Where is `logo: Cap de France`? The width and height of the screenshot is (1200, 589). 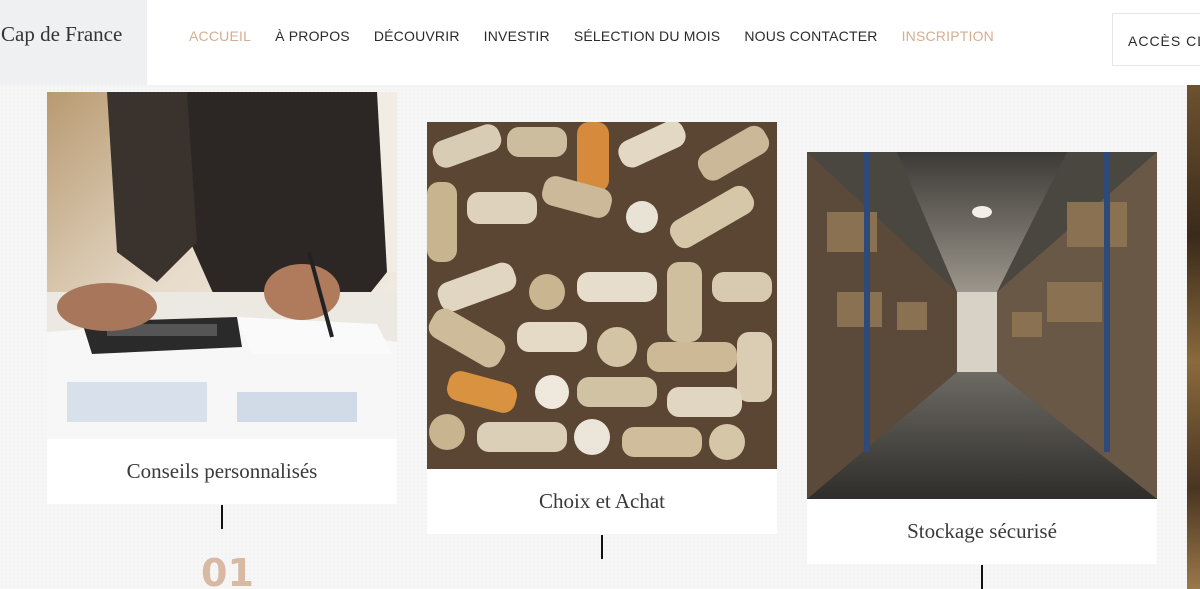 logo: Cap de France is located at coordinates (73, 42).